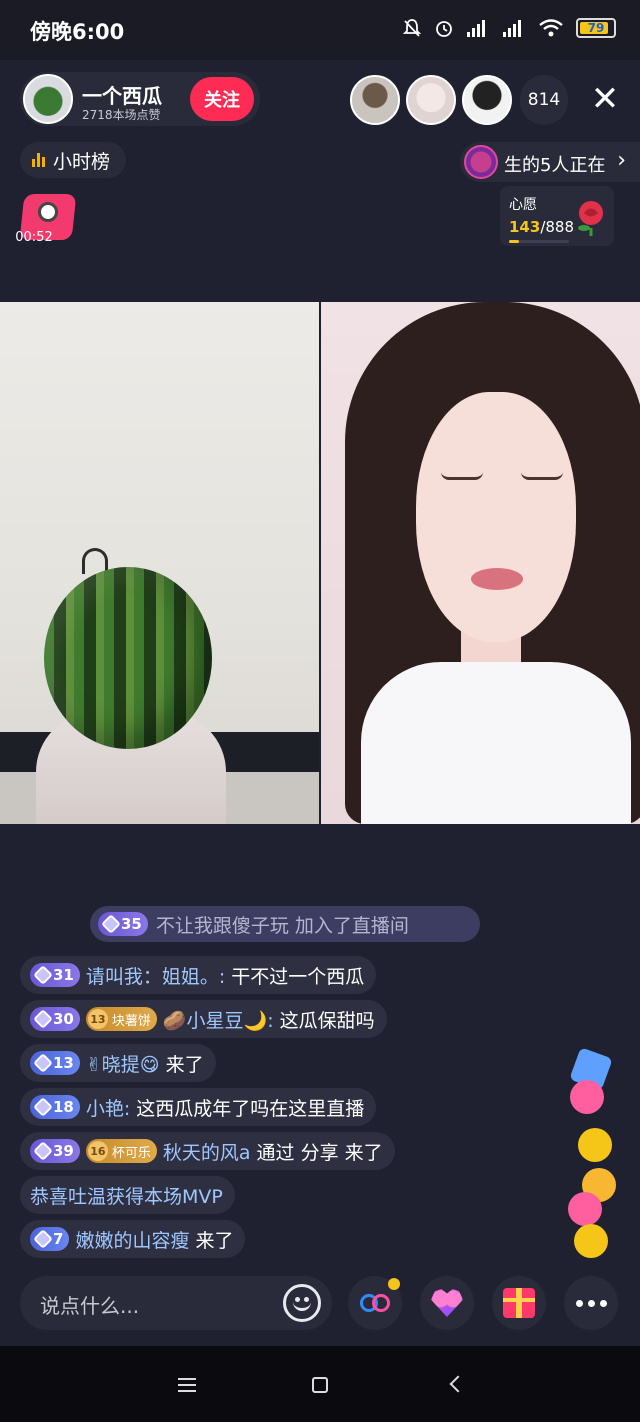 This screenshot has width=640, height=1422. I want to click on hourly-rank-button: 小时榜, so click(73, 160).